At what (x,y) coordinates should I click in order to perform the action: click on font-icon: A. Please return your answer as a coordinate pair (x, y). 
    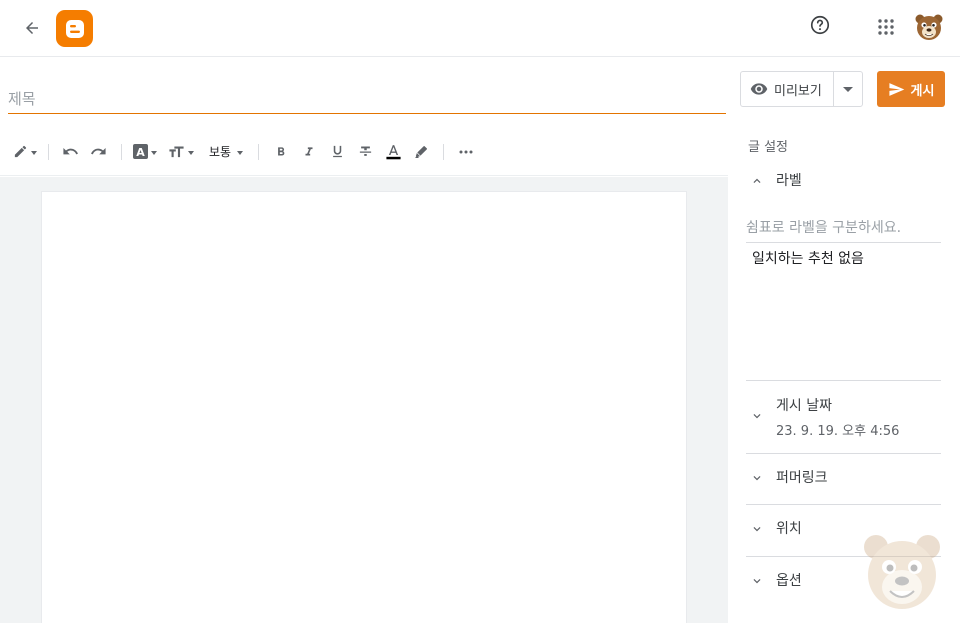
    Looking at the image, I should click on (140, 151).